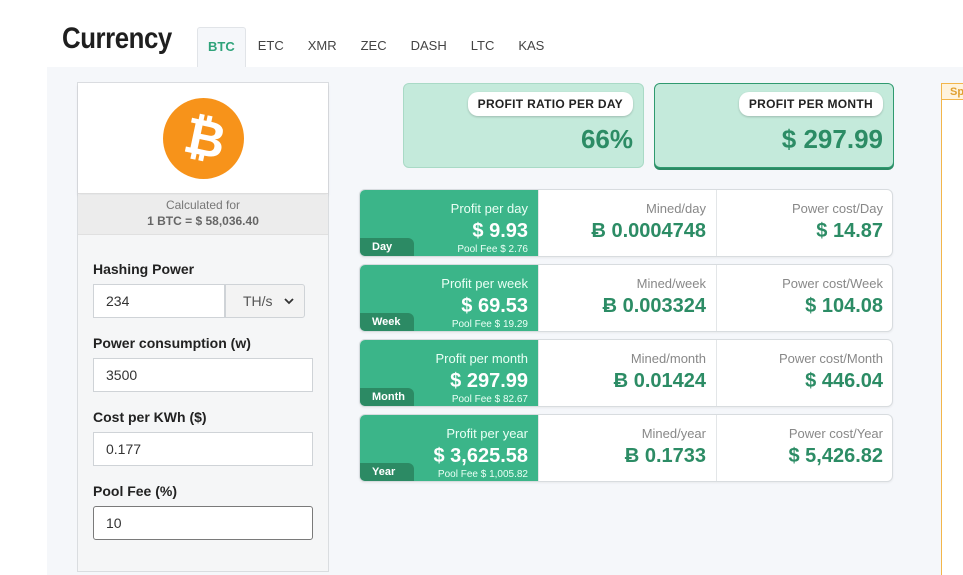  Describe the element at coordinates (832, 283) in the screenshot. I see `power-cost-label: Power cost/Week` at that location.